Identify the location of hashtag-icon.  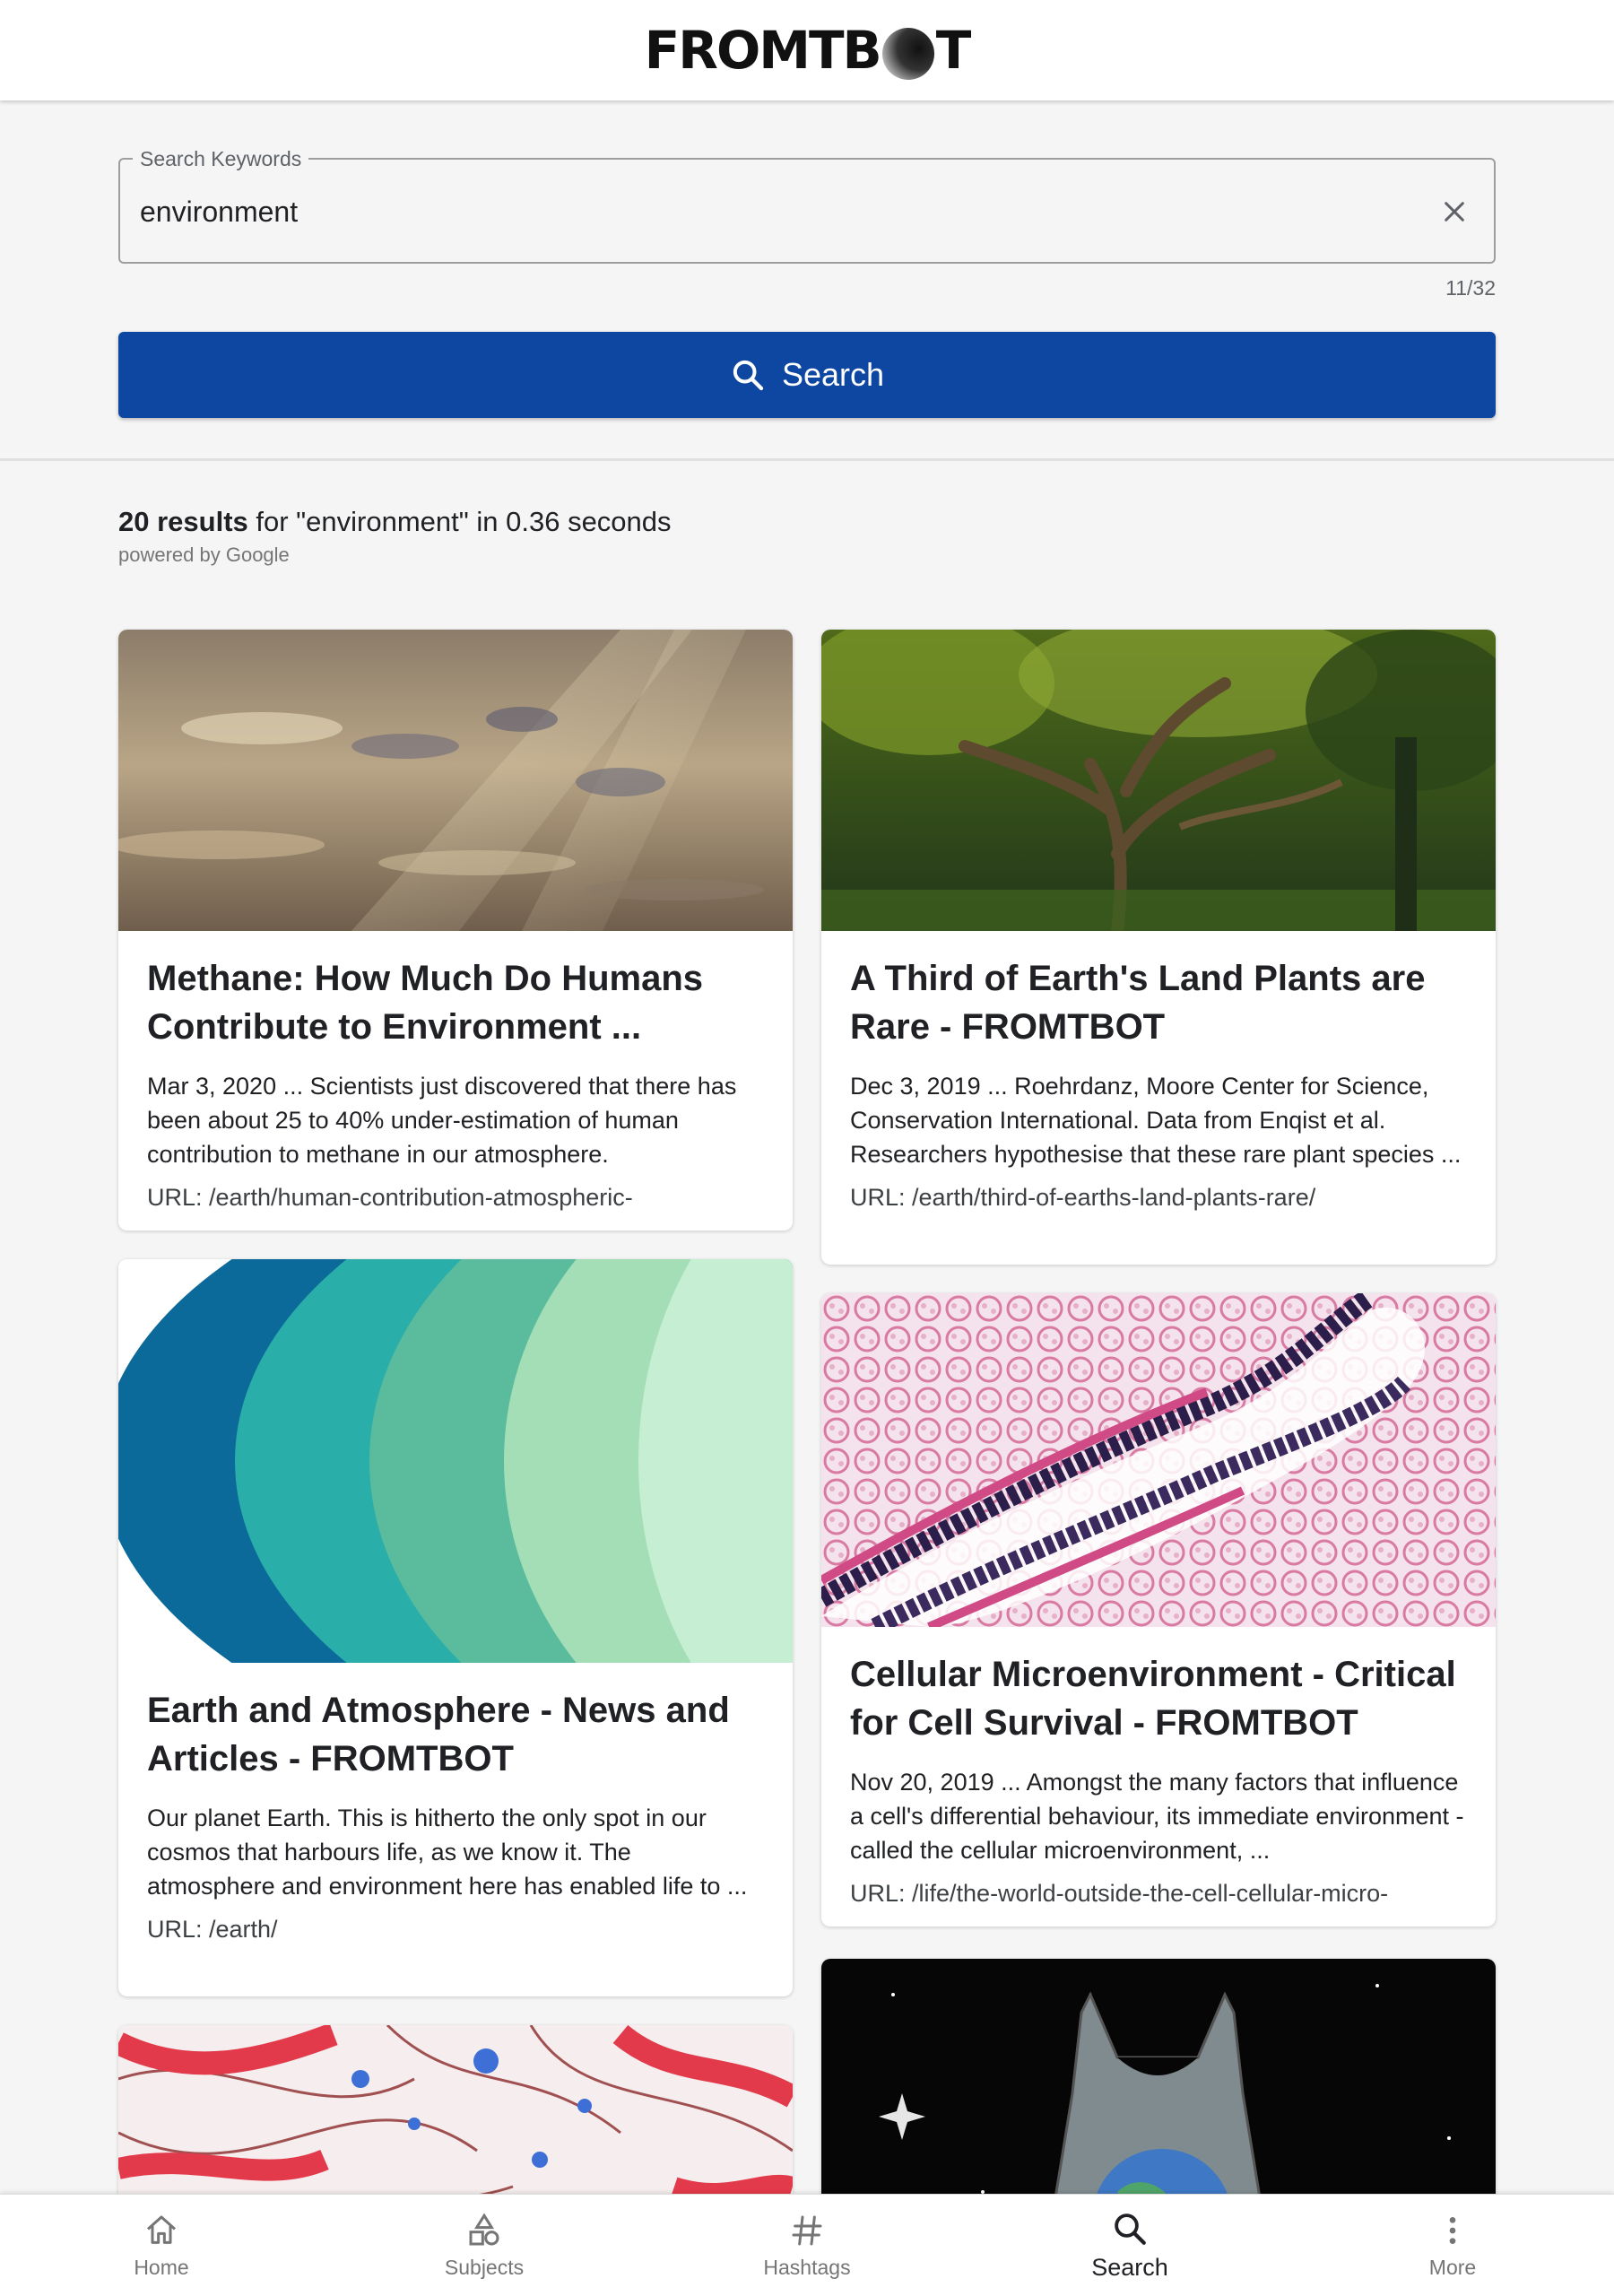
(807, 2230).